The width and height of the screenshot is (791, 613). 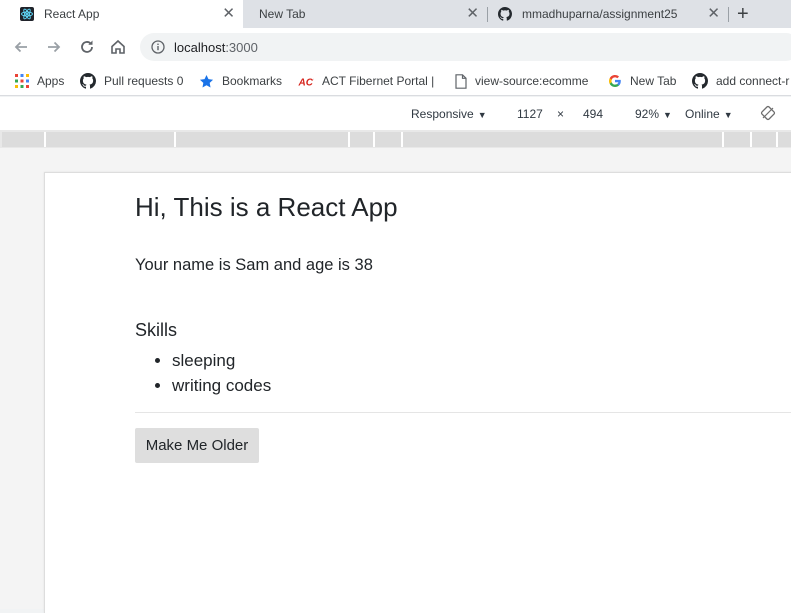 What do you see at coordinates (221, 385) in the screenshot?
I see `list-item: writing codes` at bounding box center [221, 385].